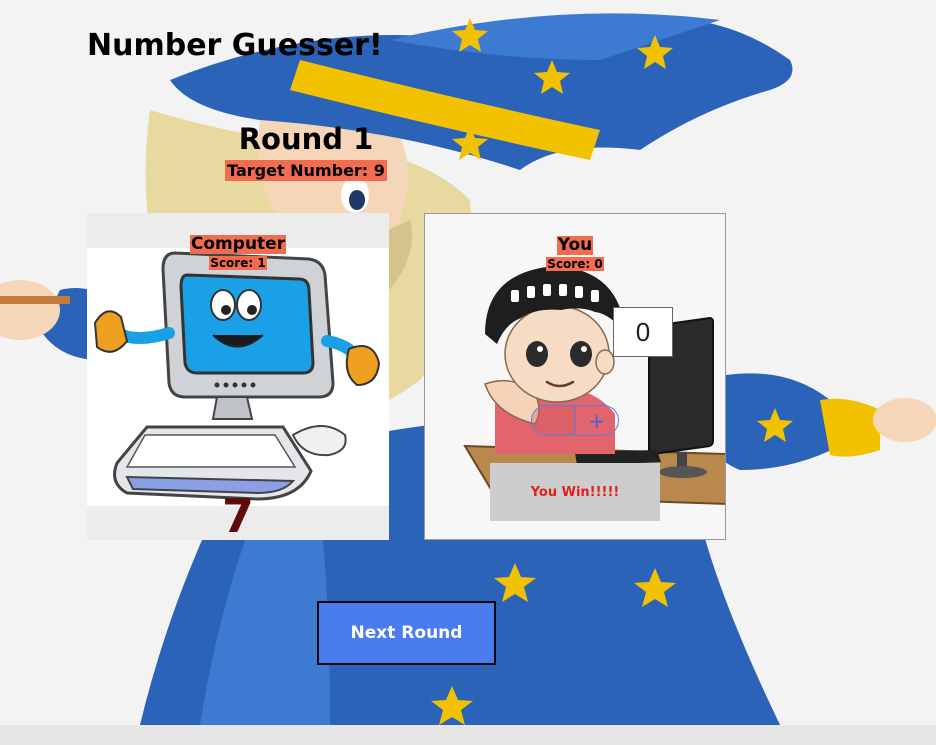  I want to click on computer-name: Computer, so click(238, 244).